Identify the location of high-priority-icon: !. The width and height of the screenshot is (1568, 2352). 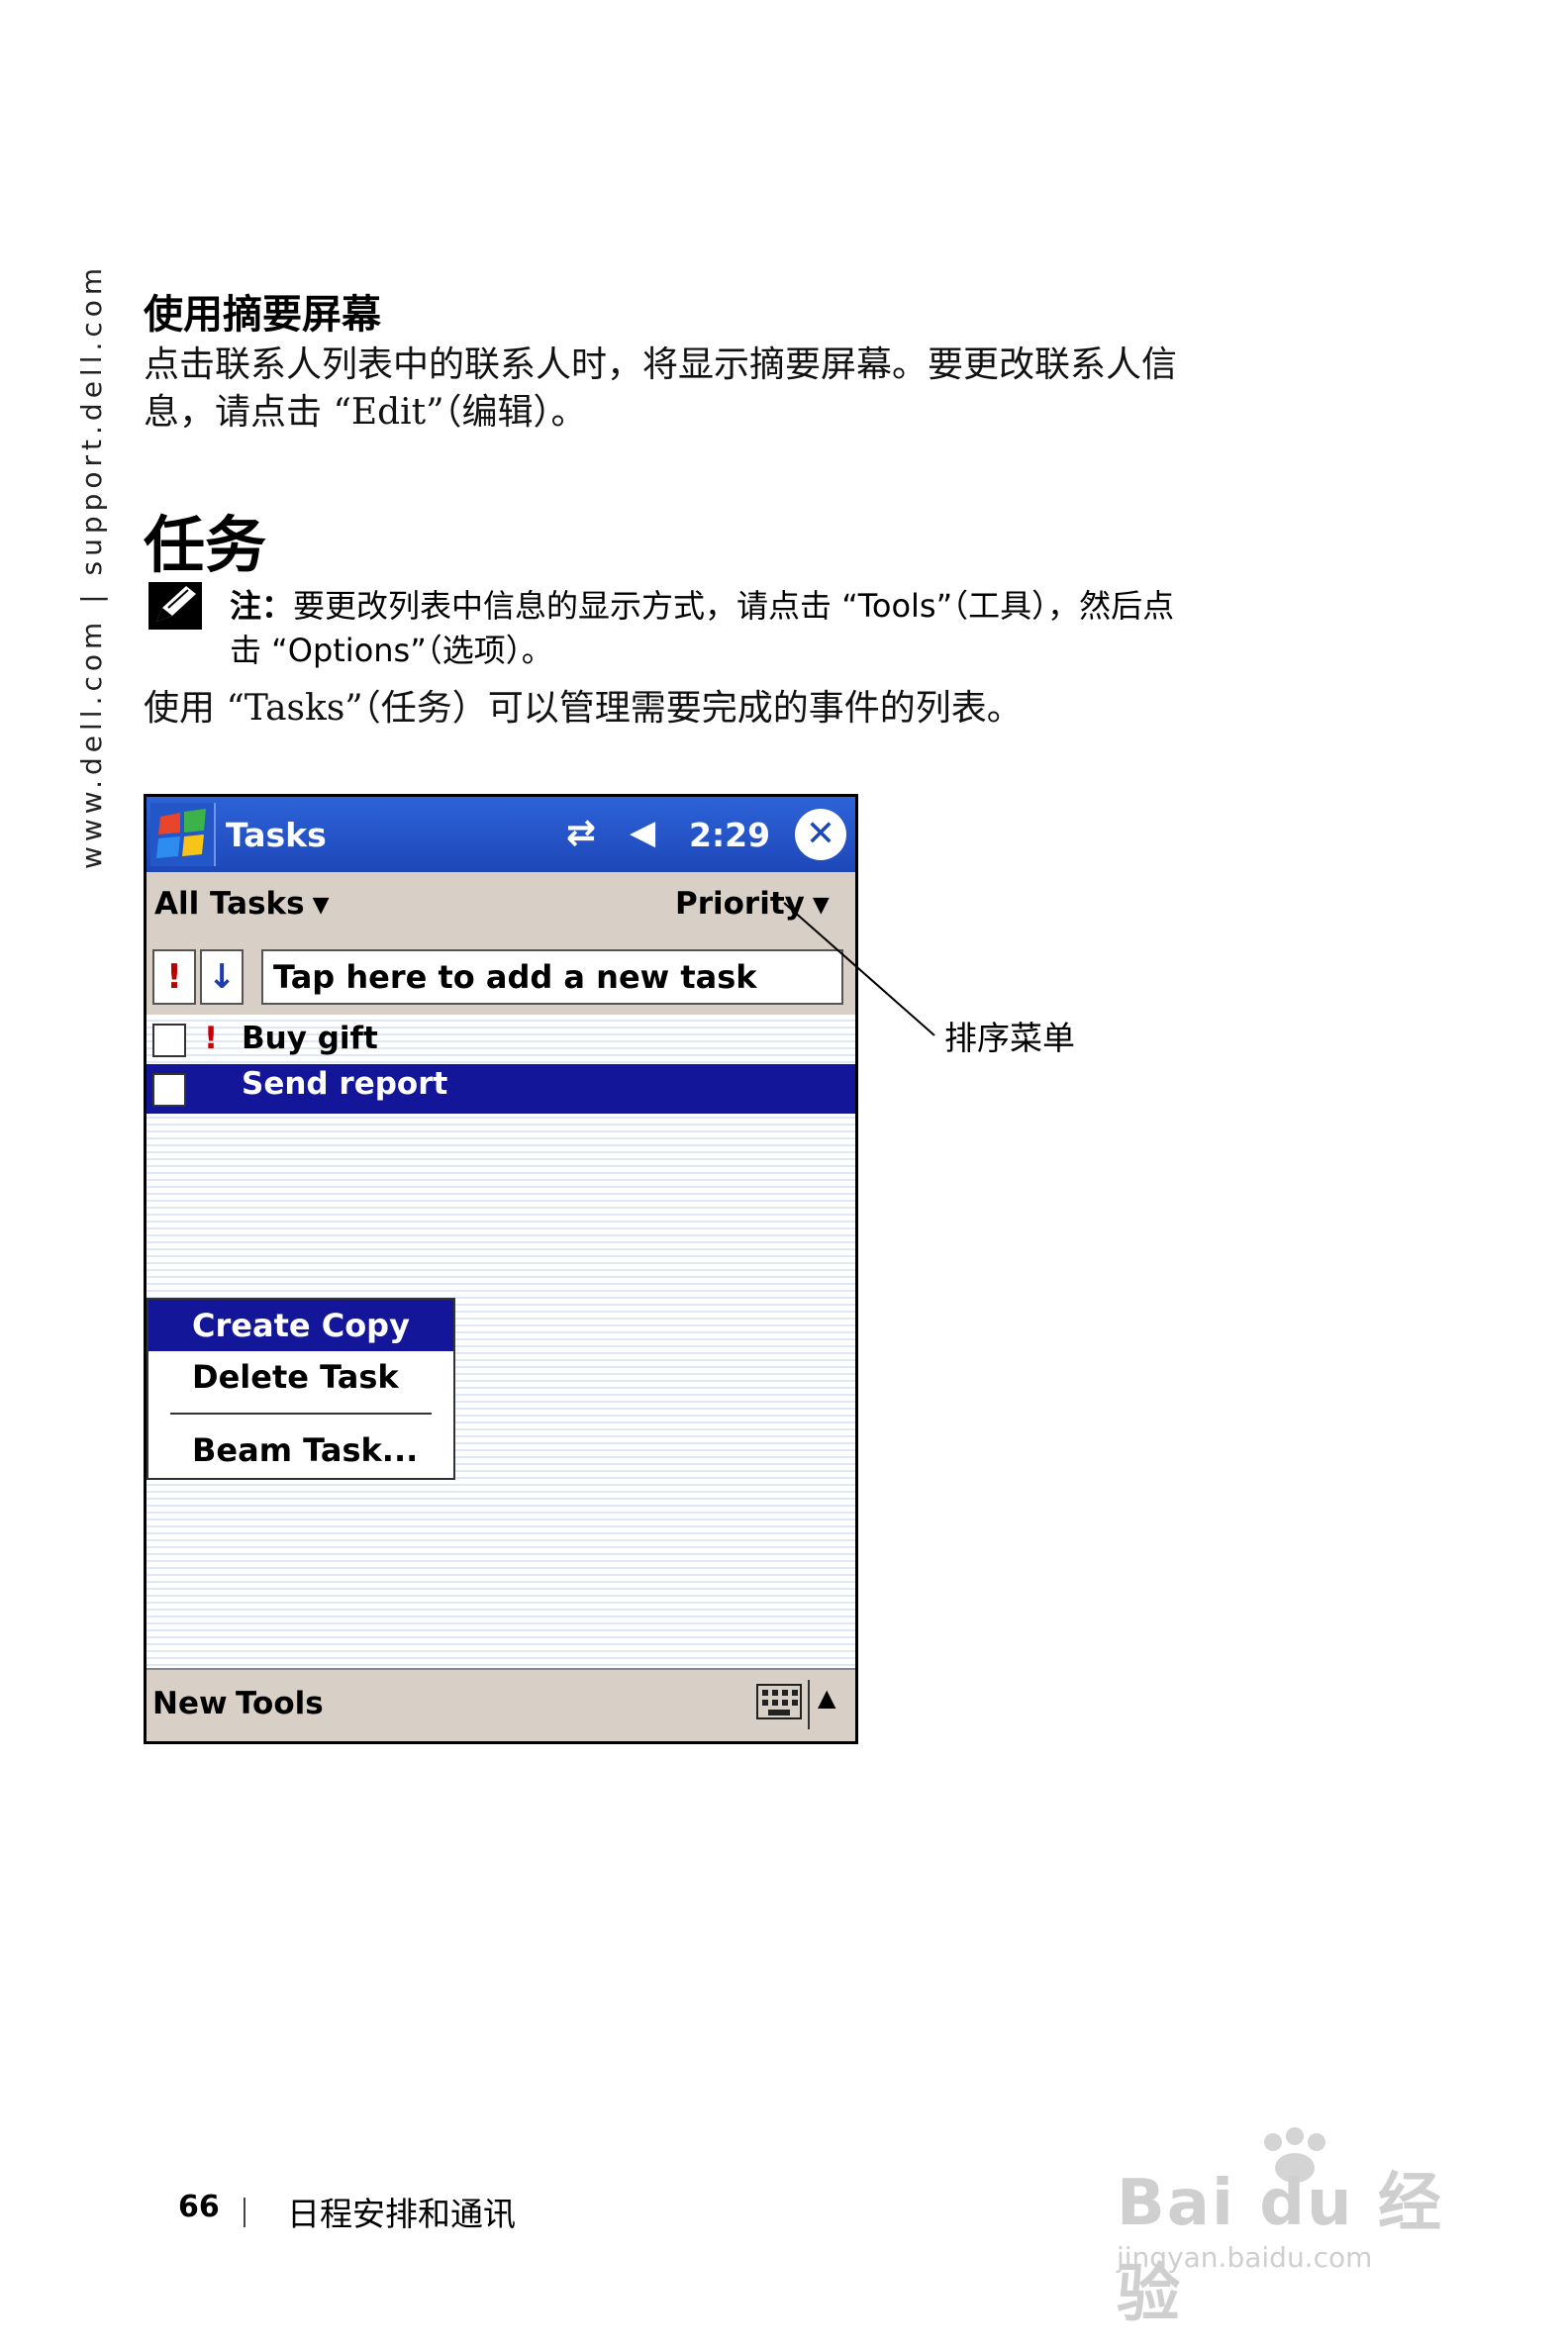
(211, 1038).